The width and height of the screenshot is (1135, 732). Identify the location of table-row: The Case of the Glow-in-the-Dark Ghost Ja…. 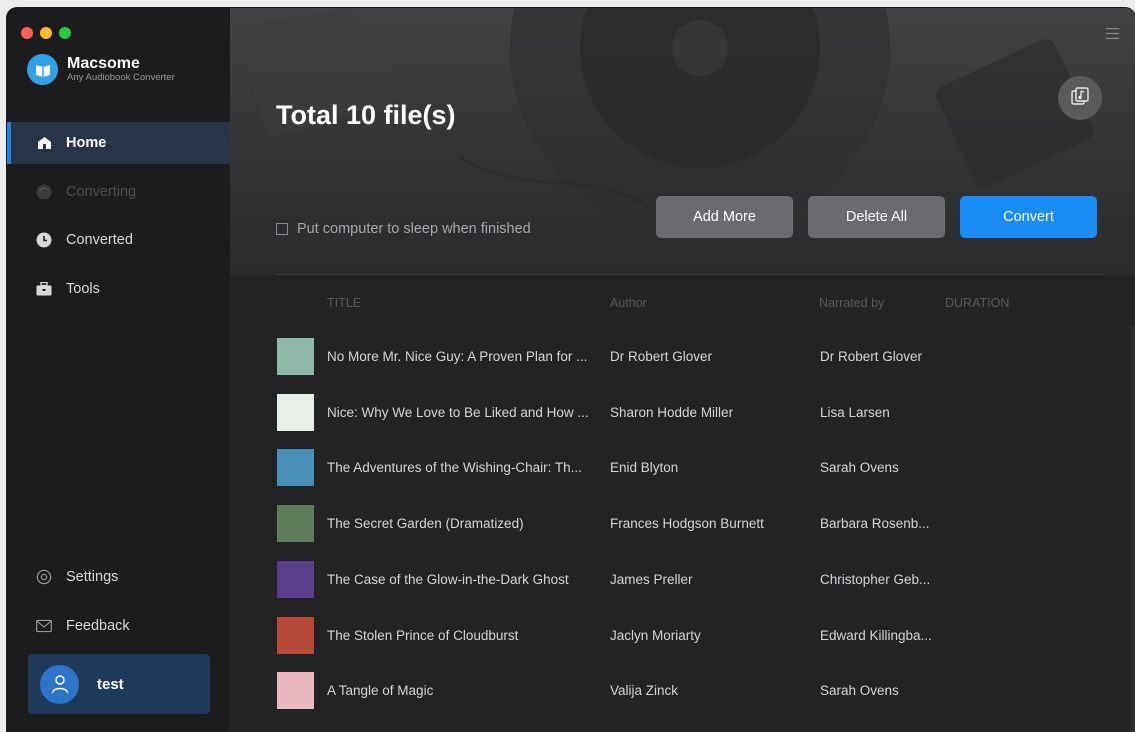
(682, 581).